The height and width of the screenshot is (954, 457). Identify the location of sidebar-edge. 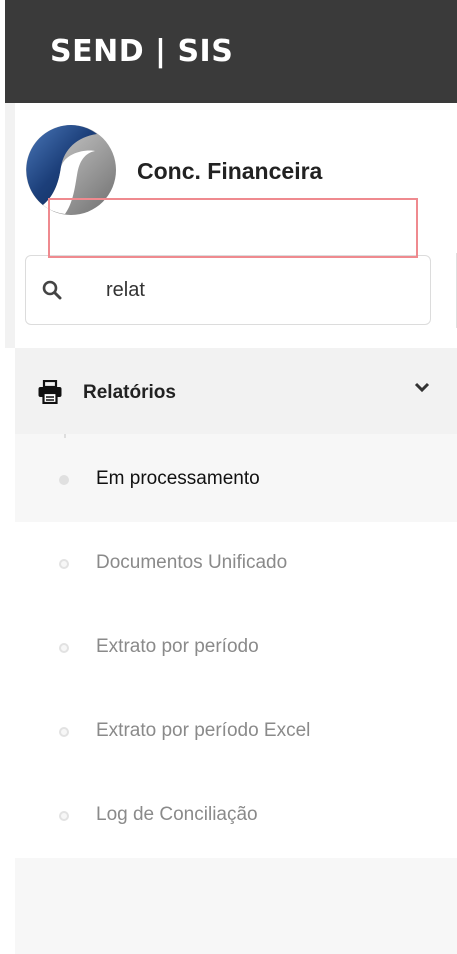
(10, 225).